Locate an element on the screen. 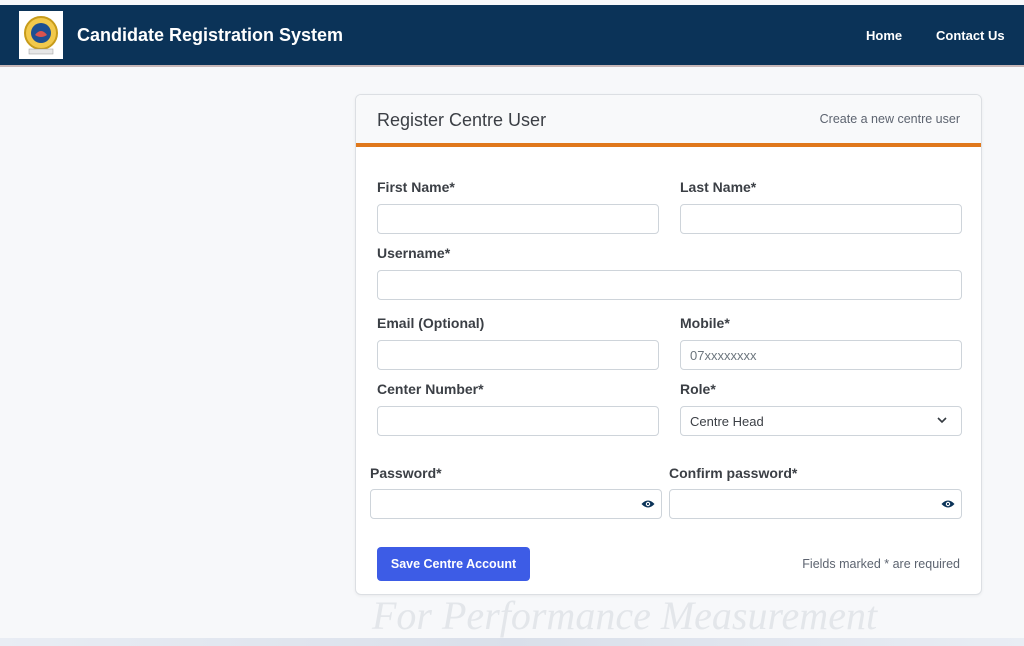  first-name-input is located at coordinates (518, 219).